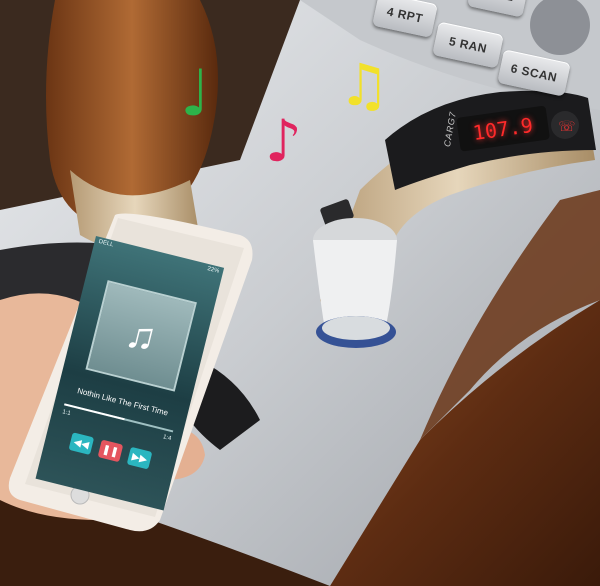 Image resolution: width=600 pixels, height=586 pixels. I want to click on album-art: ♫, so click(141, 336).